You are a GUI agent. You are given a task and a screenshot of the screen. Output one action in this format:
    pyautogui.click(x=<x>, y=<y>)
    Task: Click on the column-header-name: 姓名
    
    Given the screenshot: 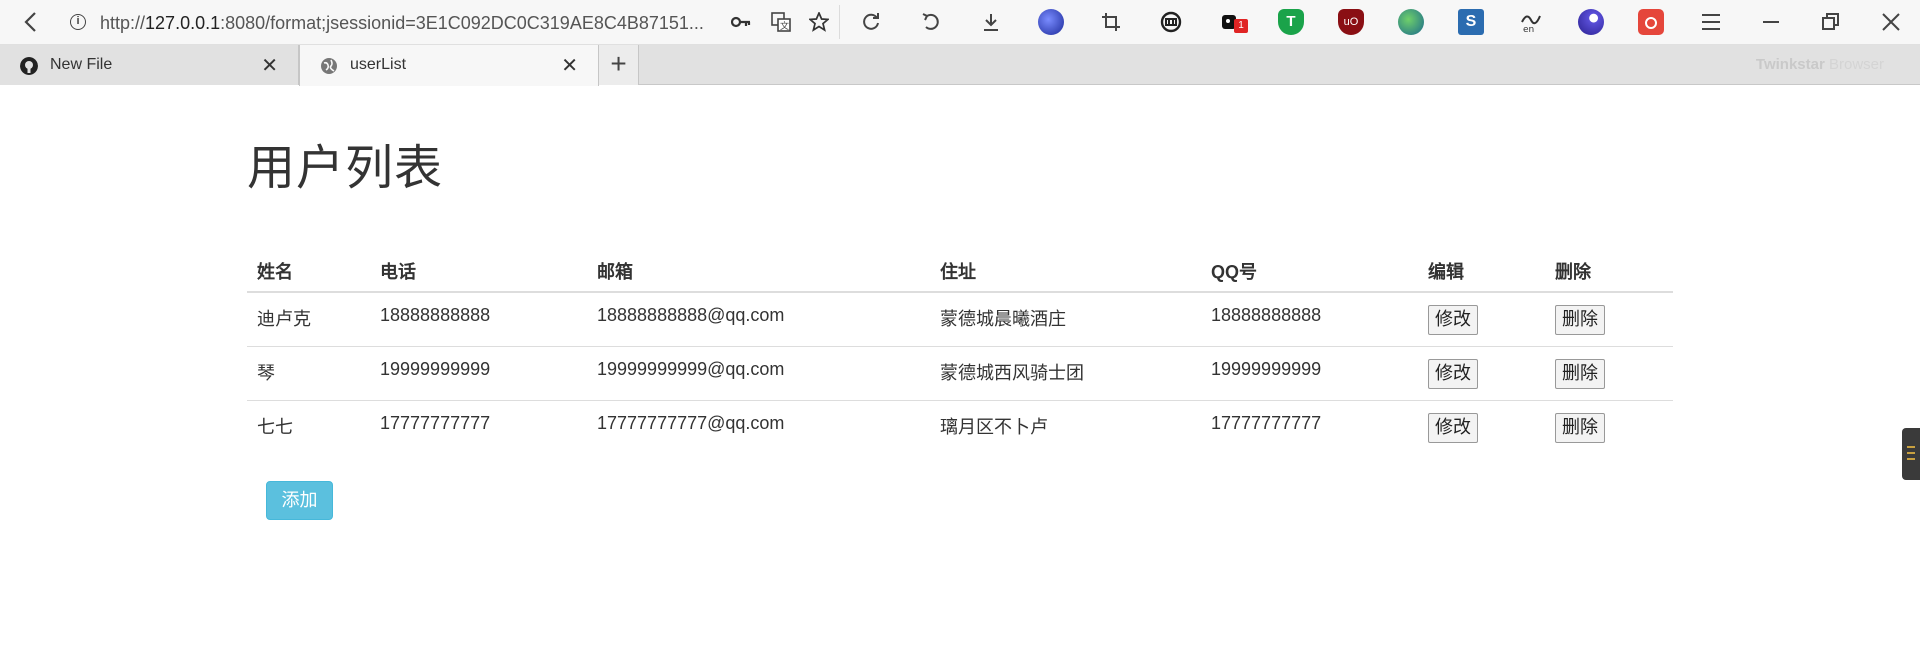 What is the action you would take?
    pyautogui.click(x=308, y=271)
    